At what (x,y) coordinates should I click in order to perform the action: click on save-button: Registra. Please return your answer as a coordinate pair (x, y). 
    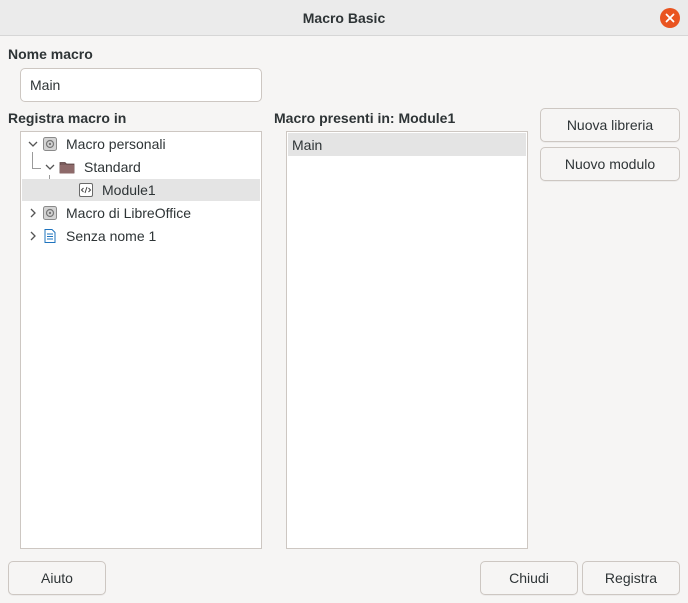
    Looking at the image, I should click on (631, 578).